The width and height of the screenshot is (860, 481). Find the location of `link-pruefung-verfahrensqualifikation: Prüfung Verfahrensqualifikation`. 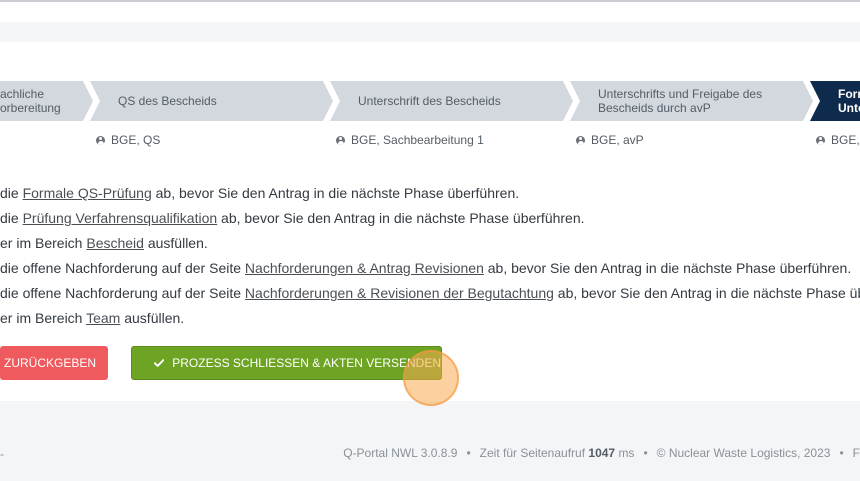

link-pruefung-verfahrensqualifikation: Prüfung Verfahrensqualifikation is located at coordinates (120, 218).